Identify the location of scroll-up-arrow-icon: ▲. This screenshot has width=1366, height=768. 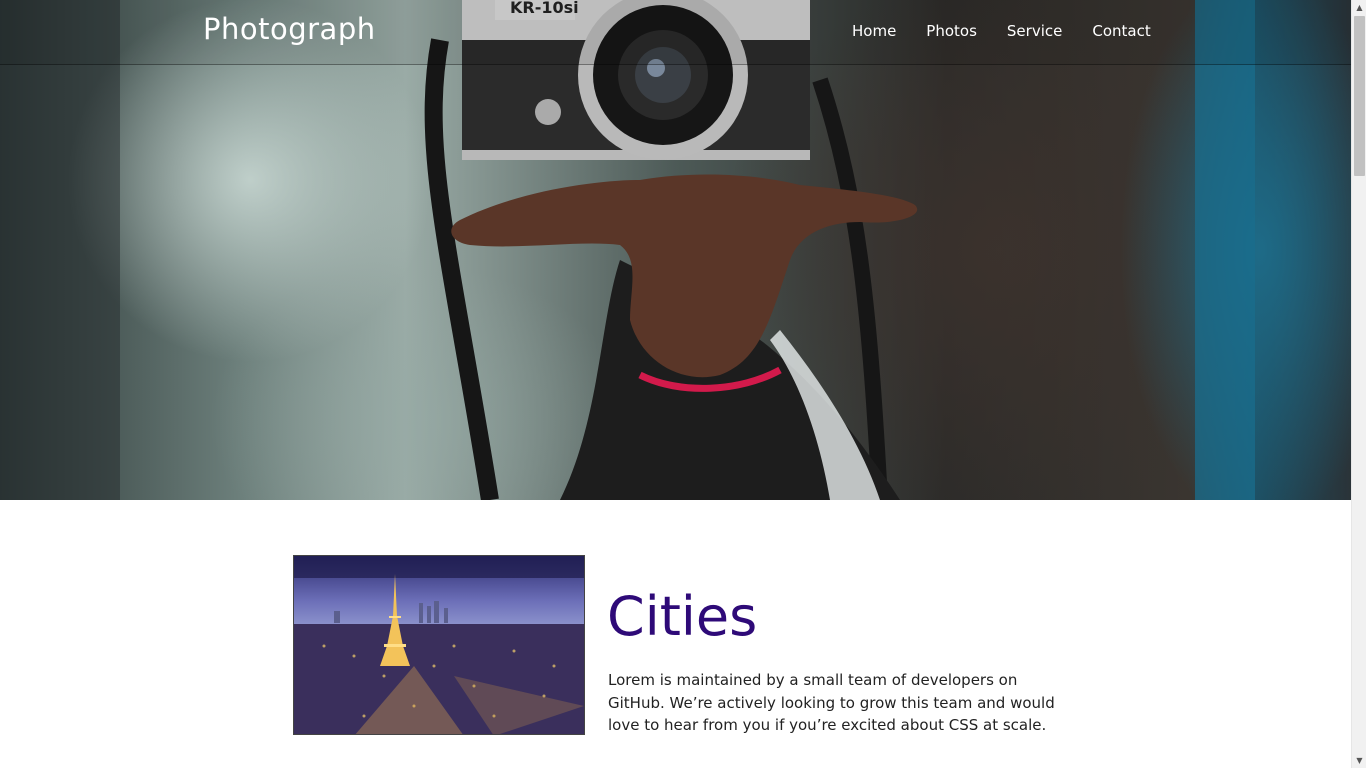
(1359, 7).